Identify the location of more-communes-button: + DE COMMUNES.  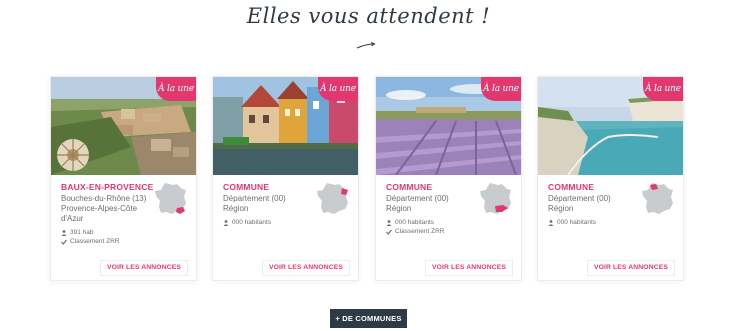
(368, 318).